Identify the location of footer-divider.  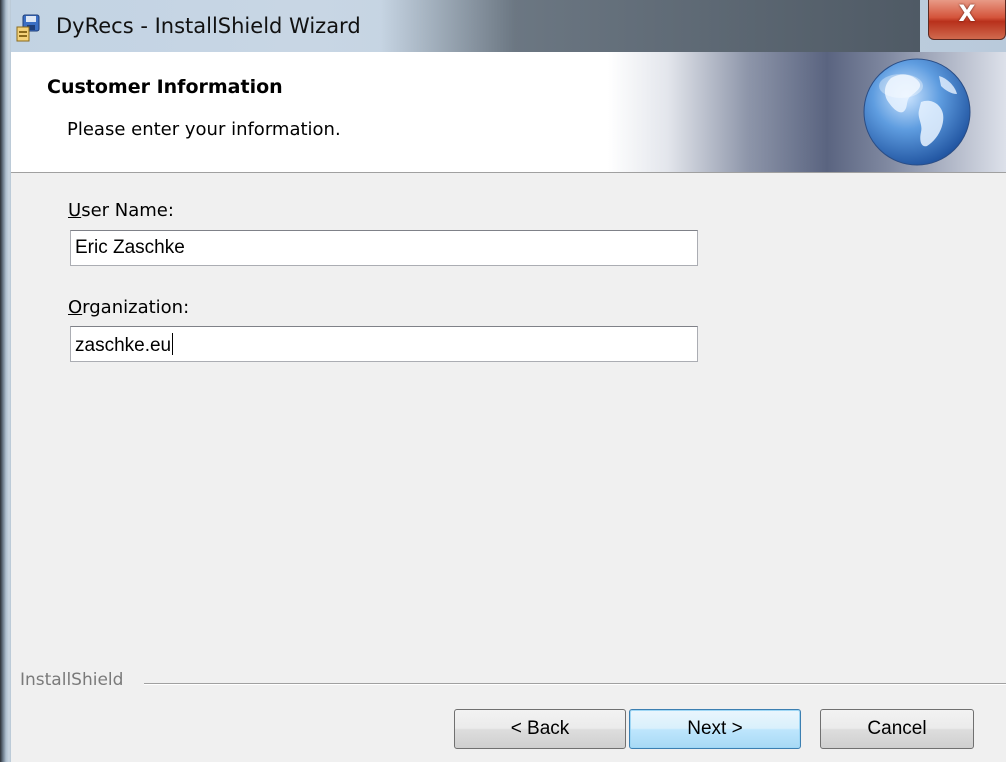
(575, 684).